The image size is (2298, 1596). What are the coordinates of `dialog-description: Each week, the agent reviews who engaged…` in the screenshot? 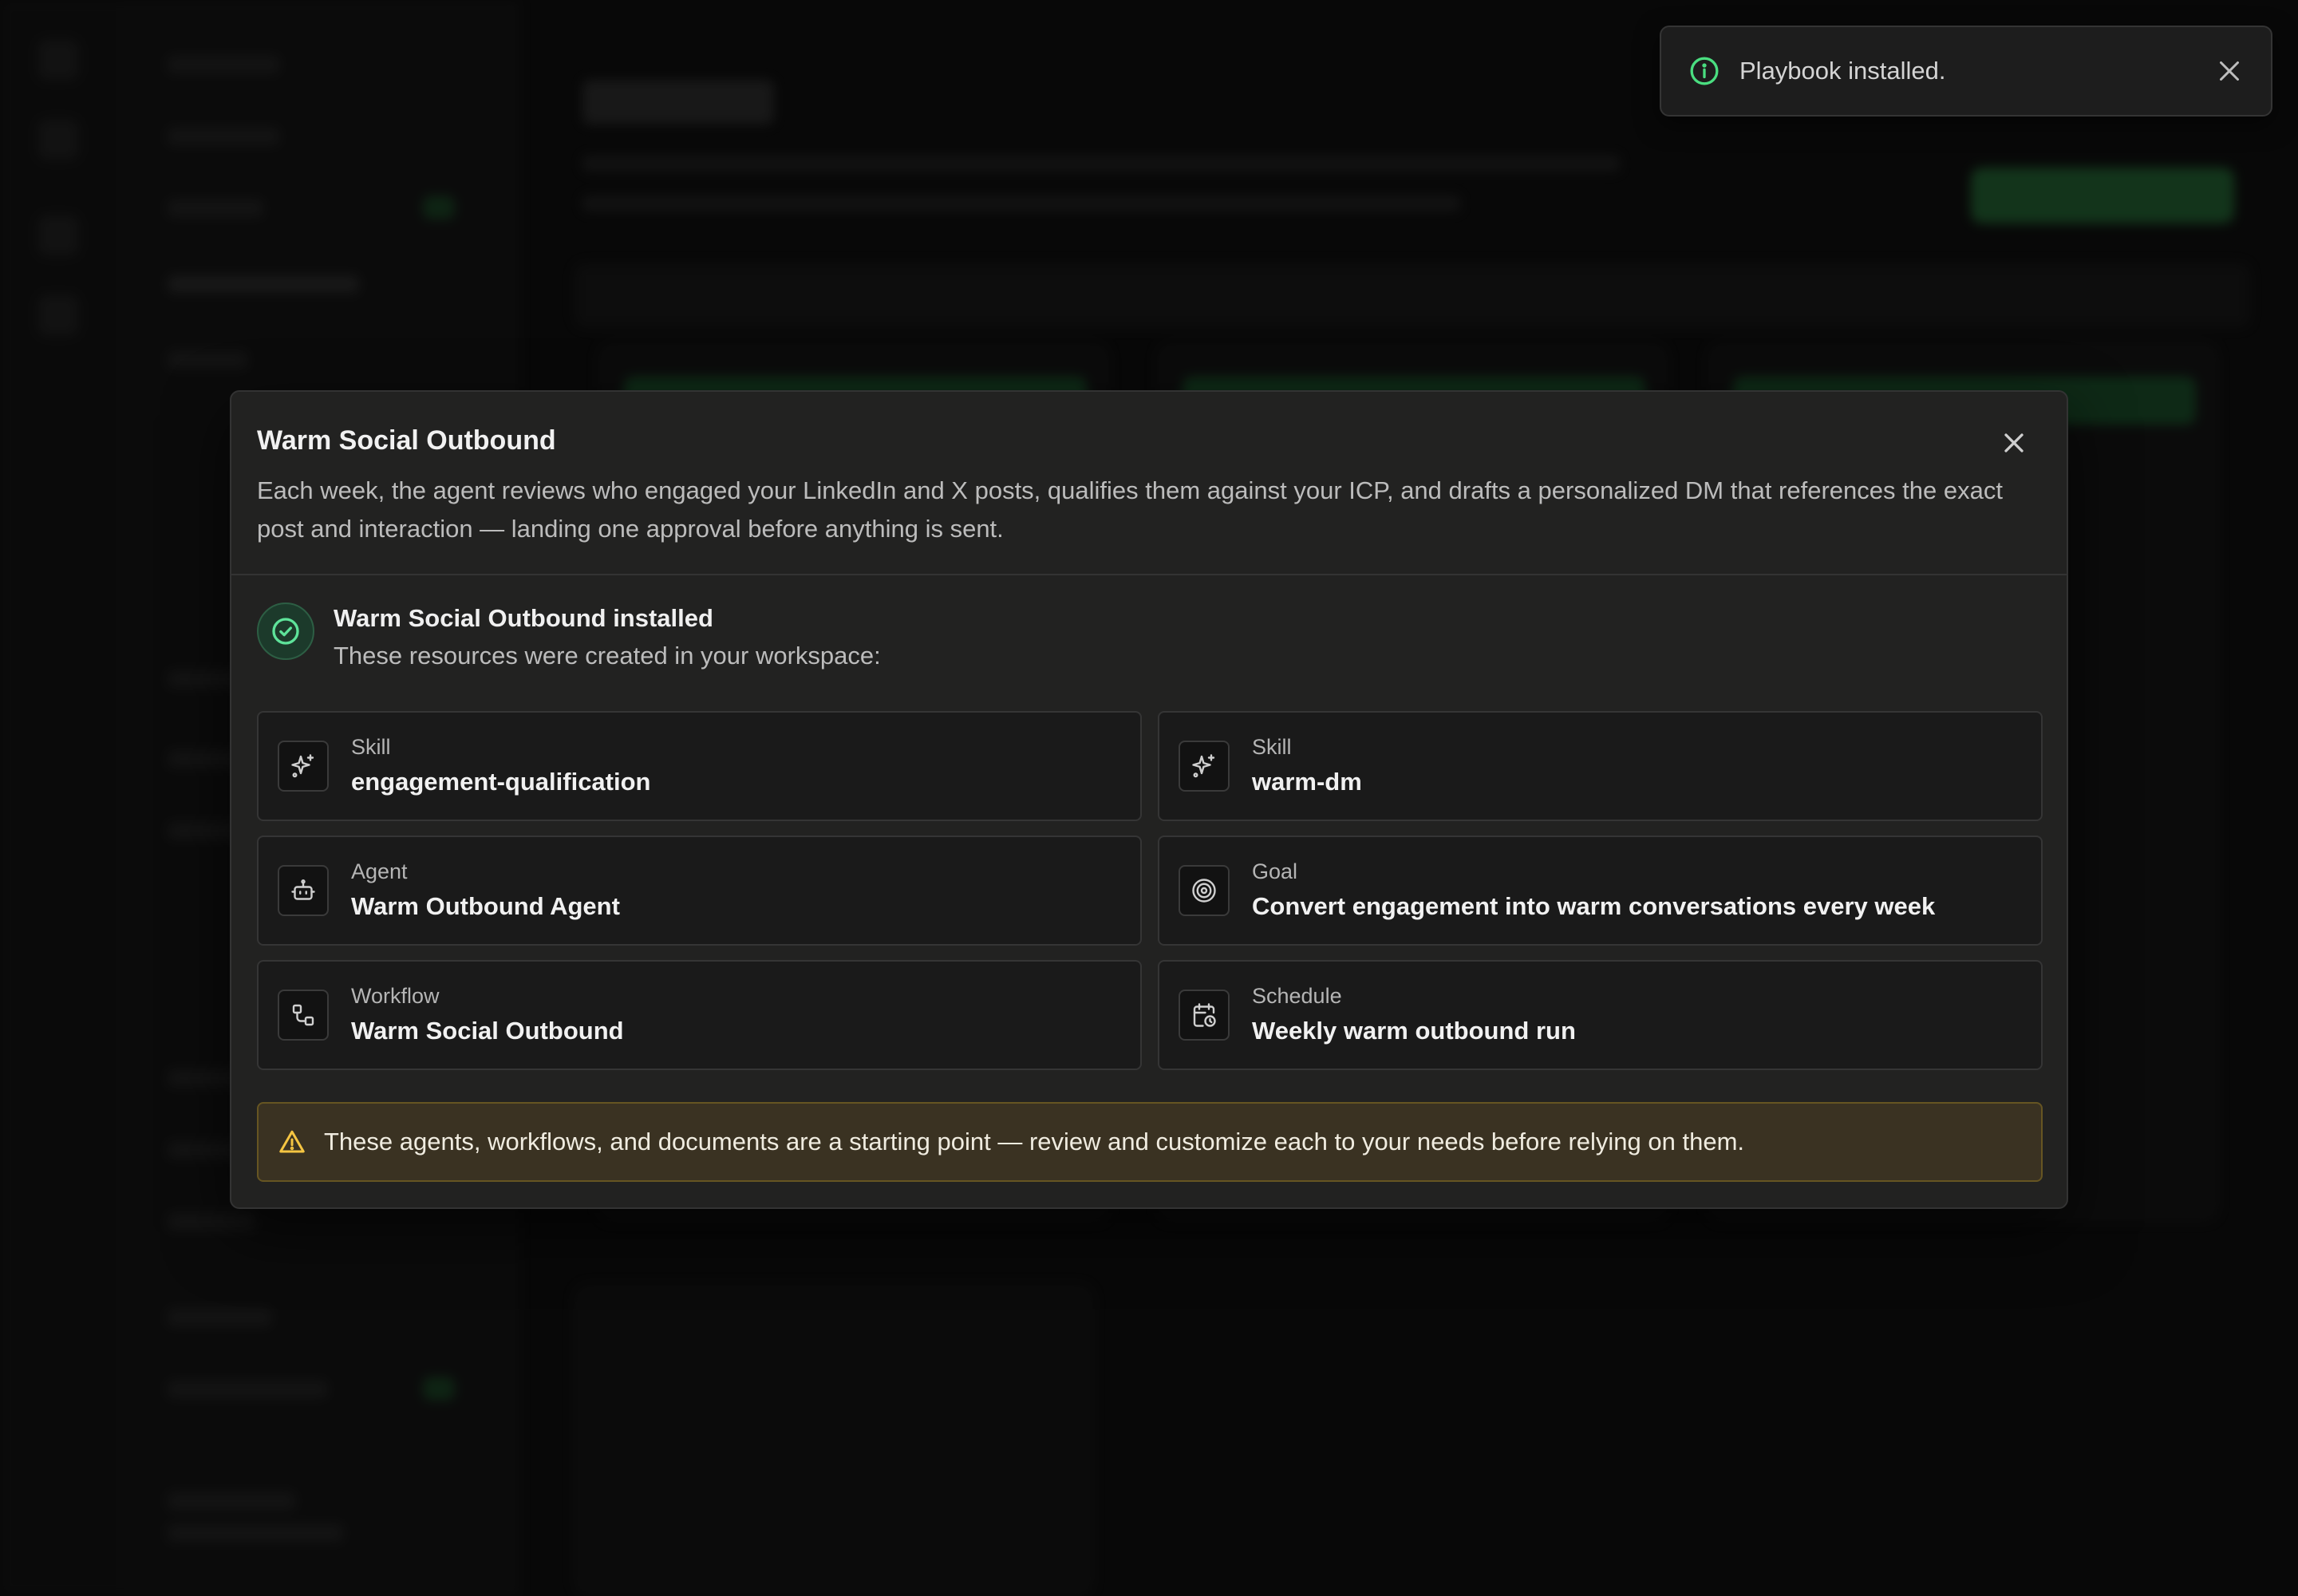 It's located at (1130, 509).